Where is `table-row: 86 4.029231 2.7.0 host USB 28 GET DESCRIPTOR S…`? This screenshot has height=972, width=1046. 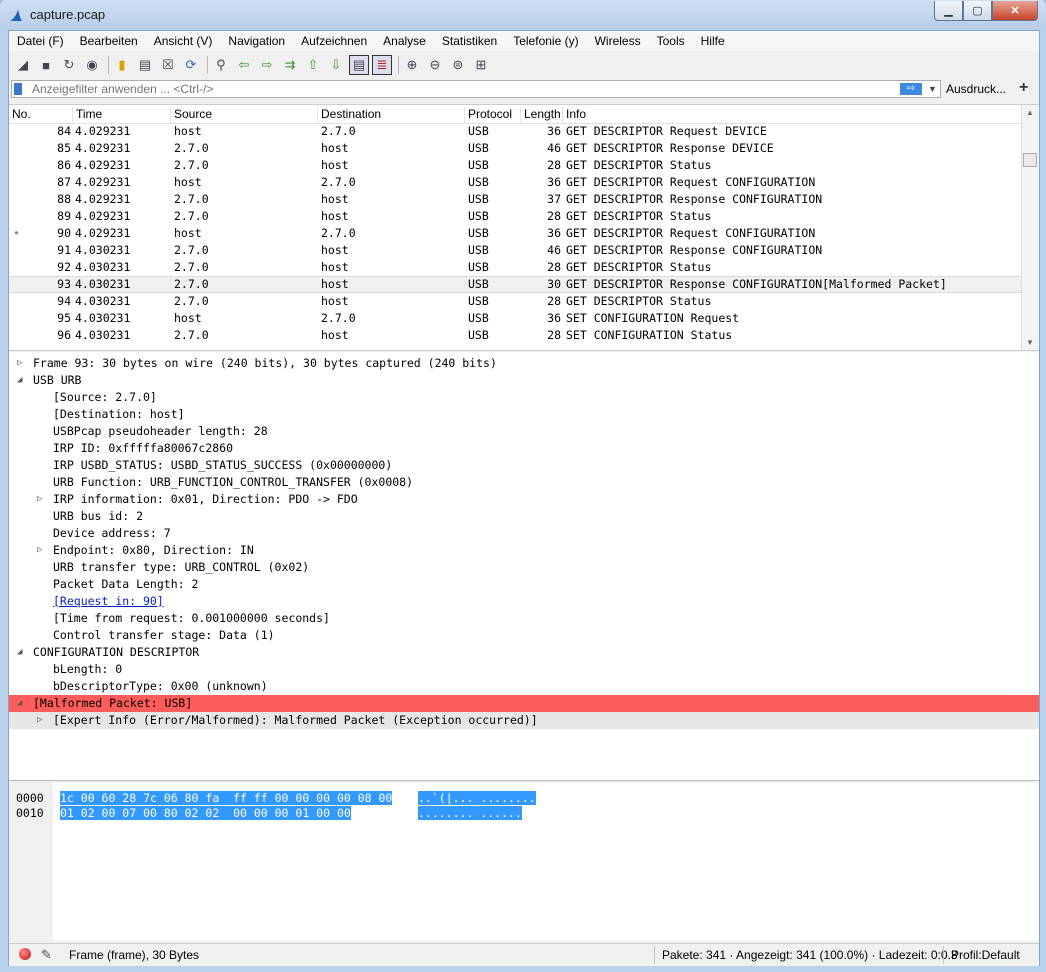 table-row: 86 4.029231 2.7.0 host USB 28 GET DESCRIPTOR S… is located at coordinates (515, 165).